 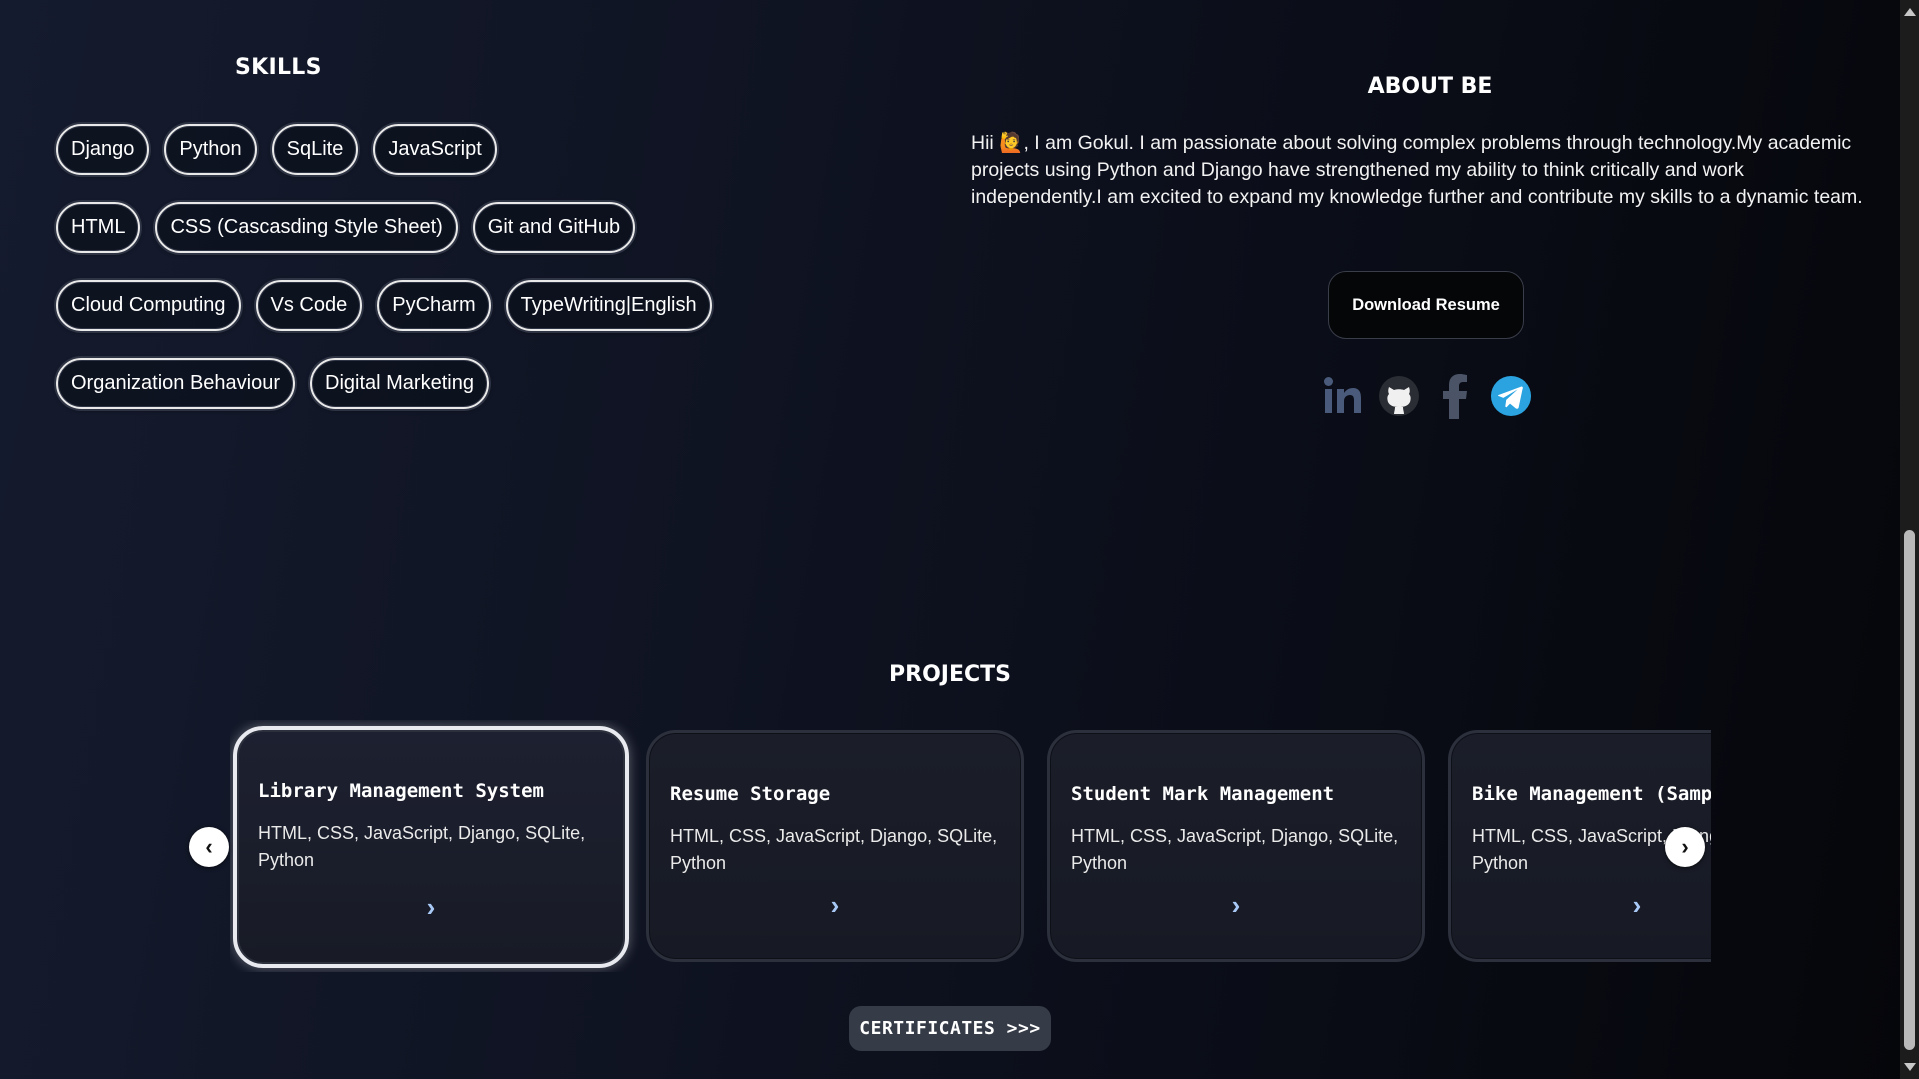 I want to click on project-title: Student Mark Management, so click(x=1203, y=794).